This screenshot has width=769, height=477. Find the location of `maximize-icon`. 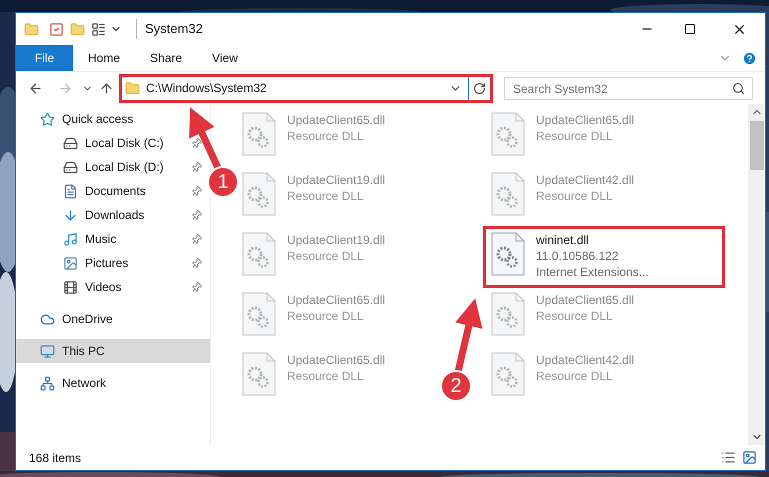

maximize-icon is located at coordinates (690, 29).